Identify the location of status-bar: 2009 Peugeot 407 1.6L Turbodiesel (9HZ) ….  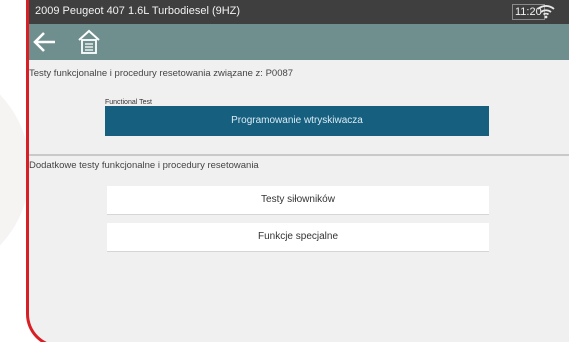
(299, 12).